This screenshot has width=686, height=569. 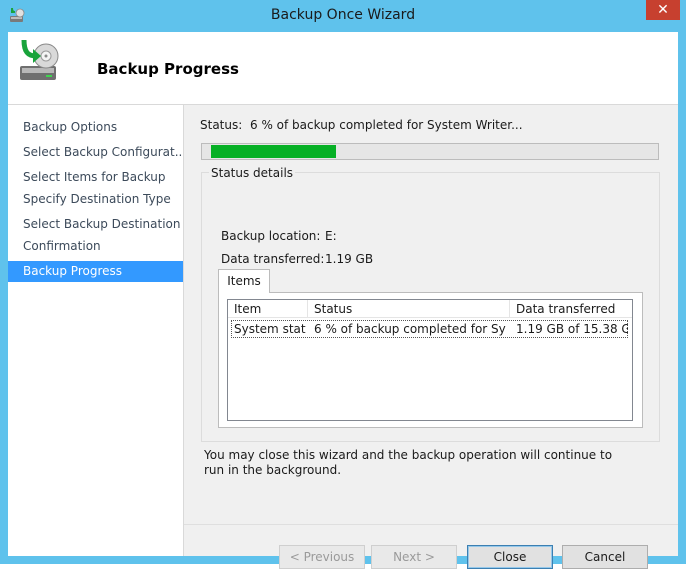 I want to click on tab-items: Items, so click(x=244, y=281).